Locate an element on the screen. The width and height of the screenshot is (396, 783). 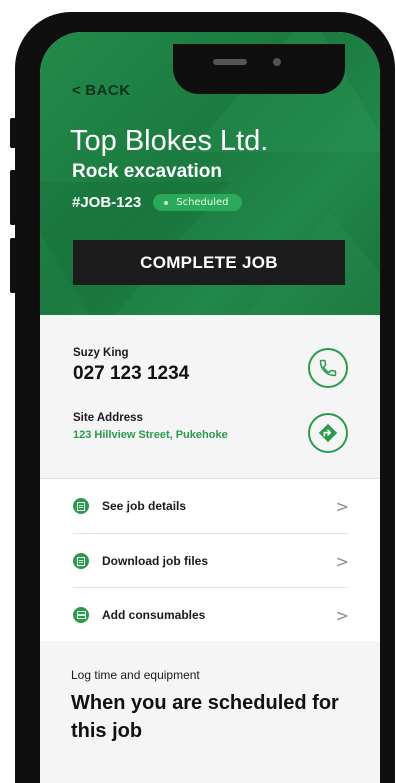
call-button is located at coordinates (328, 368).